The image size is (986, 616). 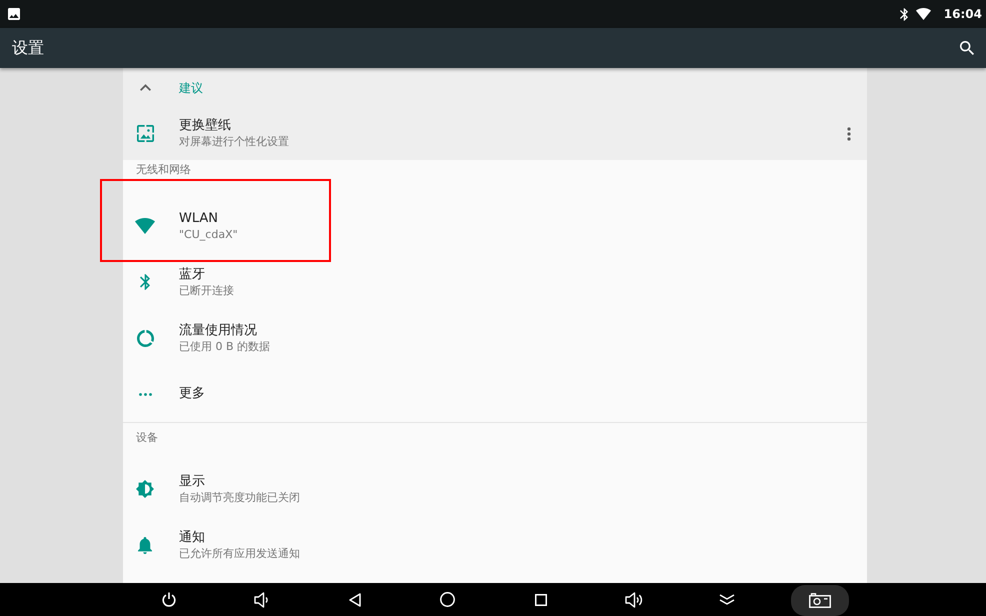 I want to click on search-icon, so click(x=967, y=48).